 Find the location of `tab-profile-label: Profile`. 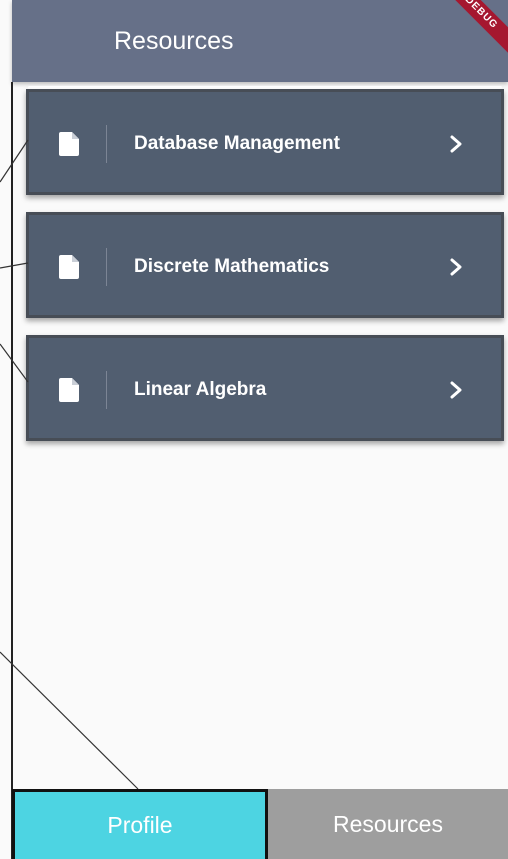

tab-profile-label: Profile is located at coordinates (140, 825).